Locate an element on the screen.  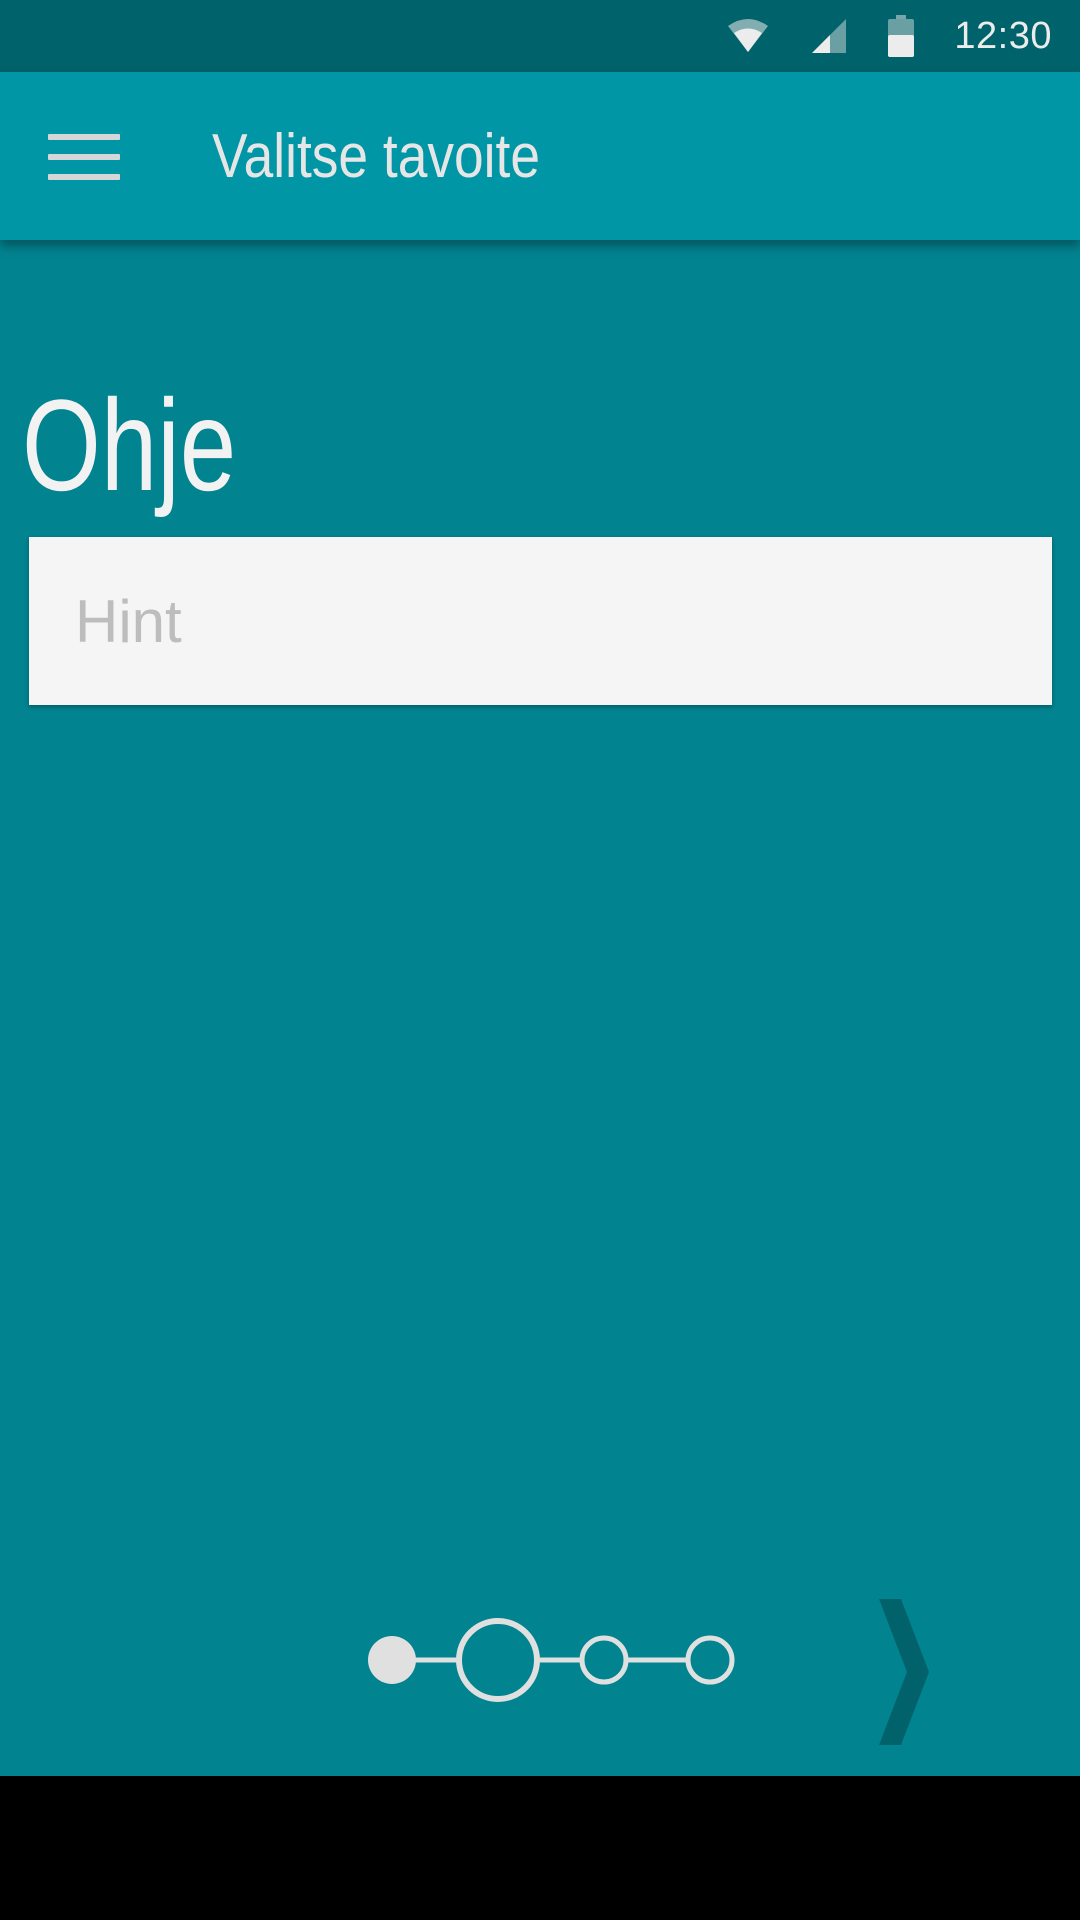
page-heading: Ohje is located at coordinates (129, 445).